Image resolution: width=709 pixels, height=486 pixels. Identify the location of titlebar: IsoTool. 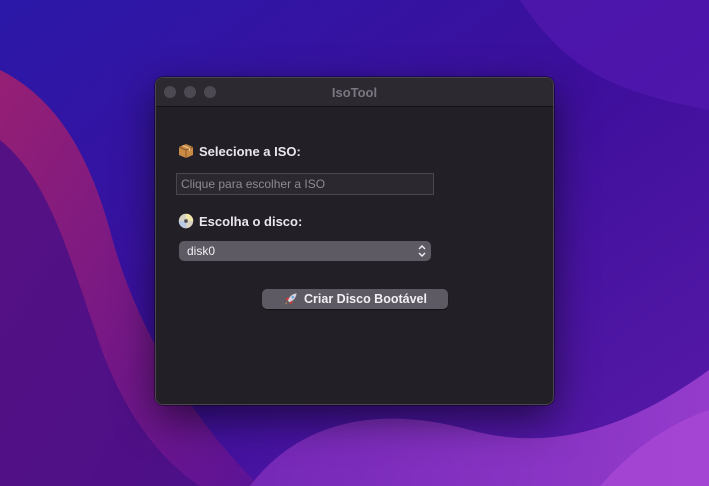
(354, 92).